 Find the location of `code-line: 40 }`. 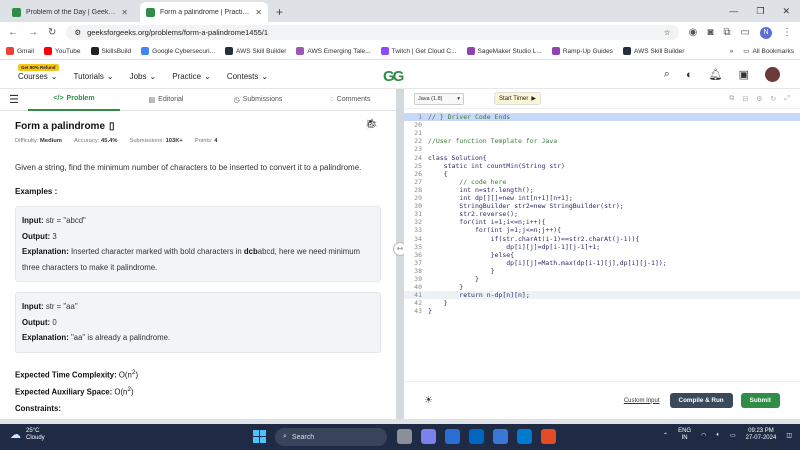

code-line: 40 } is located at coordinates (602, 287).